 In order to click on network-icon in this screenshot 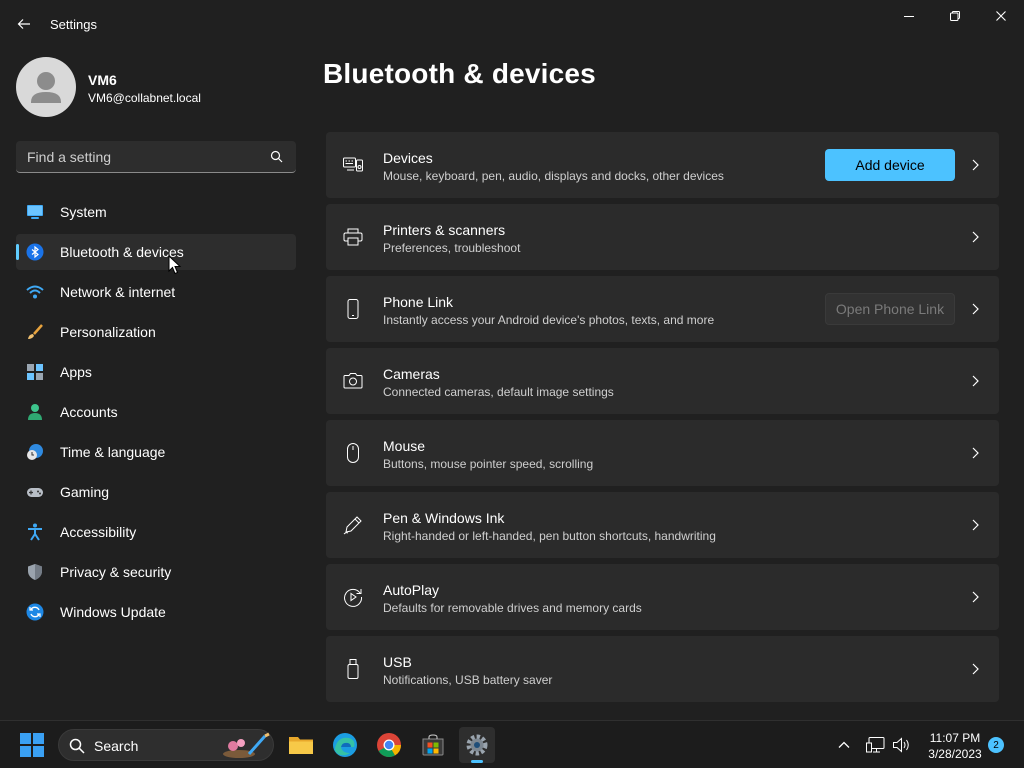, I will do `click(876, 745)`.